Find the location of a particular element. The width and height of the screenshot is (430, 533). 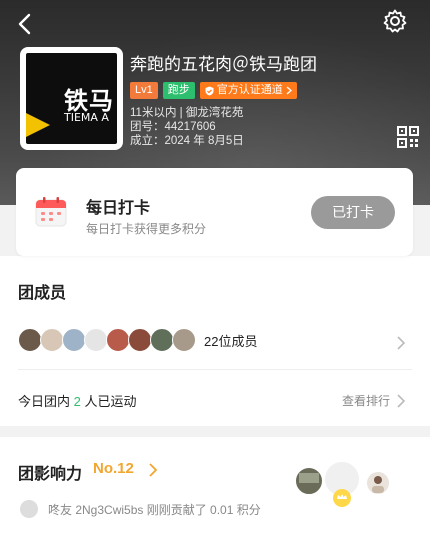

club-meta: 11米以内 | 御龙湾花苑 团号：44217606 成立：2024 年 8月5日 is located at coordinates (187, 127).